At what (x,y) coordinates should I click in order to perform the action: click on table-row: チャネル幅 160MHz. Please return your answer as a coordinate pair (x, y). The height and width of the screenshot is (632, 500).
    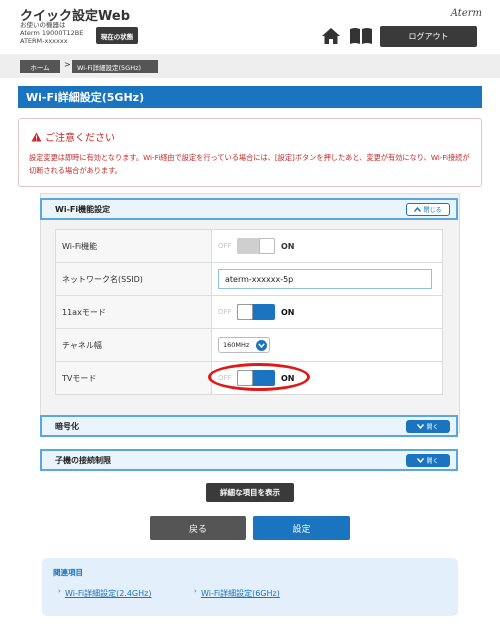
    Looking at the image, I should click on (249, 345).